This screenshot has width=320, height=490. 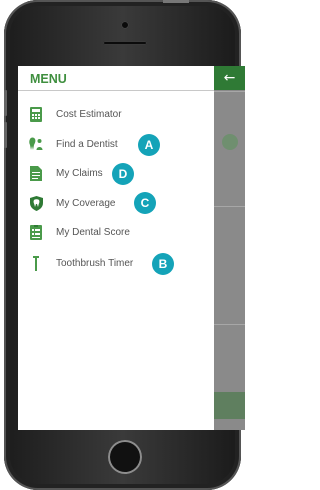 I want to click on menu-item-label: My Claims, so click(x=79, y=173).